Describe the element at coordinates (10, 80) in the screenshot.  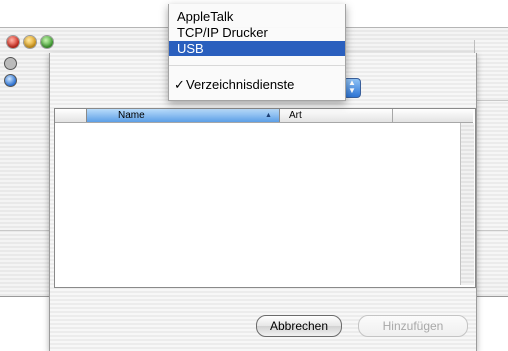
I see `toolbar-blue-icon` at that location.